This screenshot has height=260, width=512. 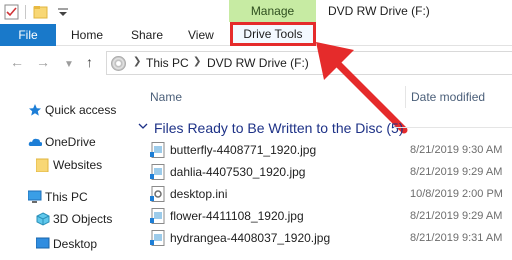 I want to click on nav-item-label: Desktop, so click(x=75, y=244).